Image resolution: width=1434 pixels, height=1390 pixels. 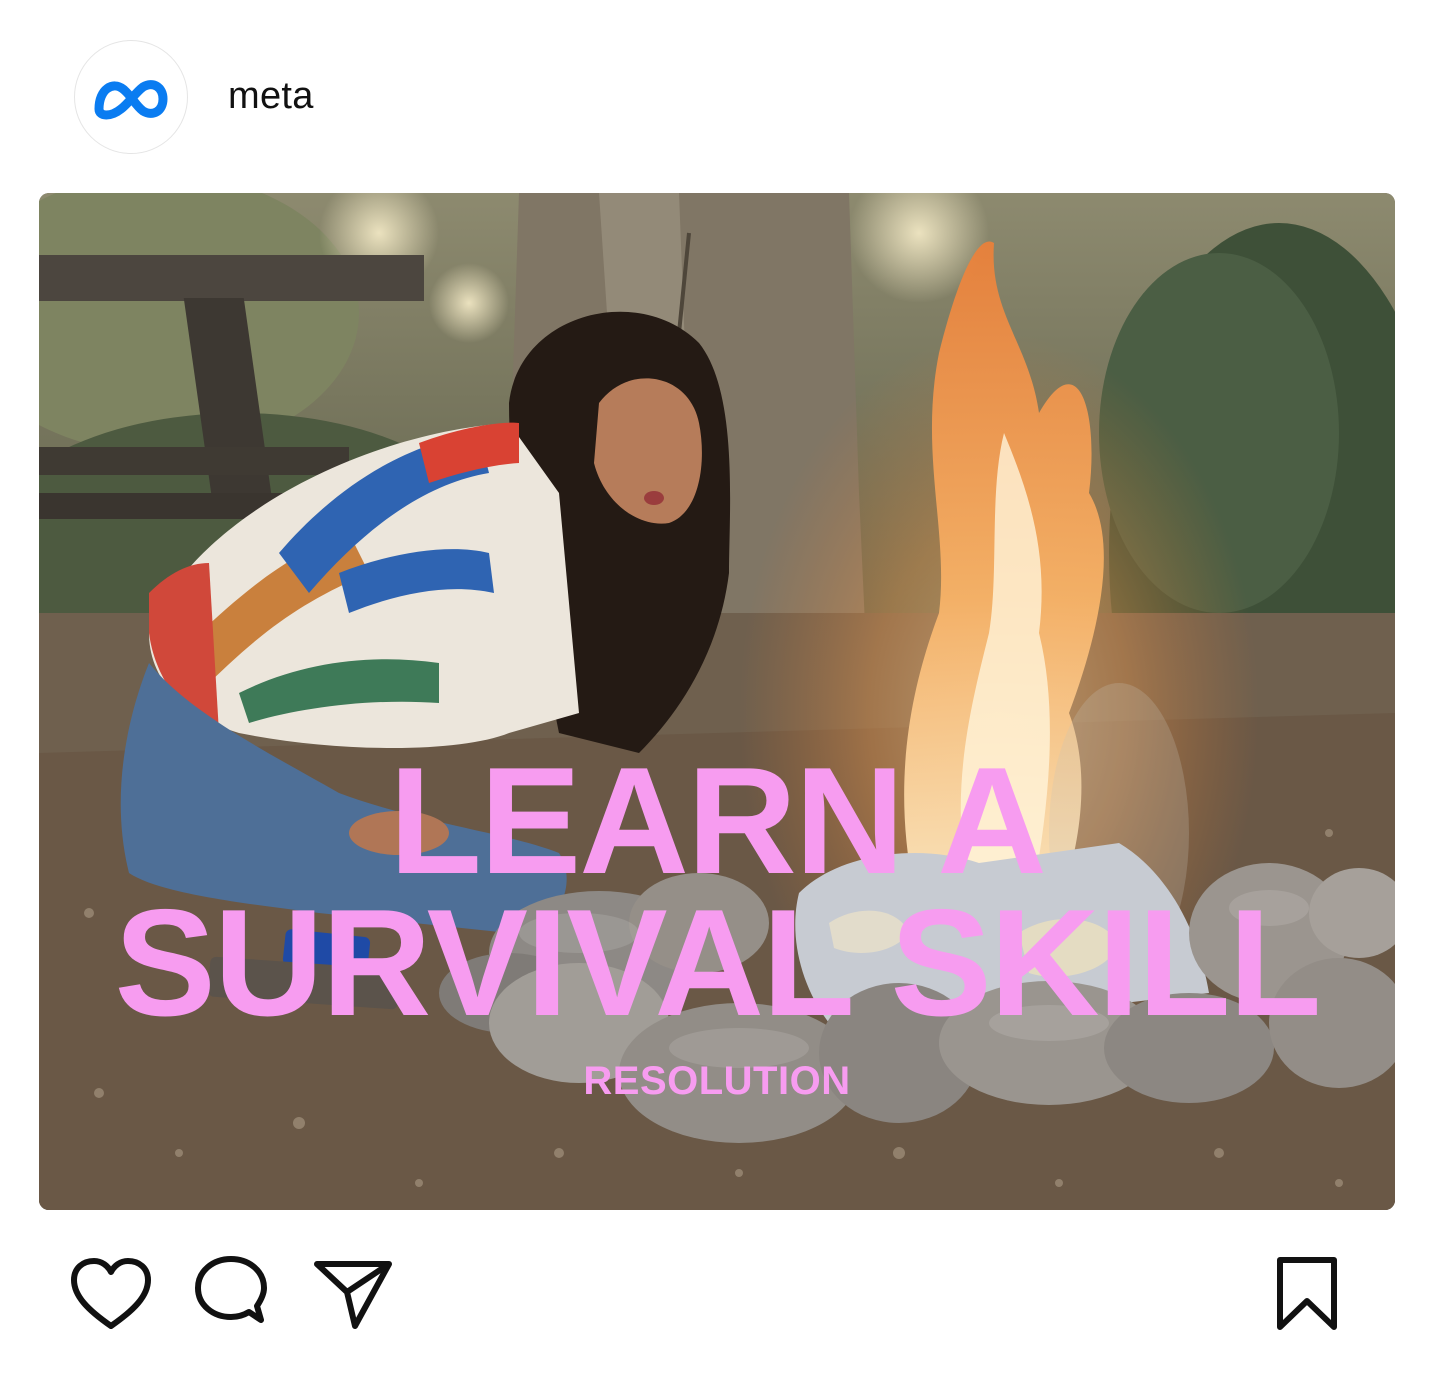 What do you see at coordinates (717, 1081) in the screenshot?
I see `subhead: RESOLUTION` at bounding box center [717, 1081].